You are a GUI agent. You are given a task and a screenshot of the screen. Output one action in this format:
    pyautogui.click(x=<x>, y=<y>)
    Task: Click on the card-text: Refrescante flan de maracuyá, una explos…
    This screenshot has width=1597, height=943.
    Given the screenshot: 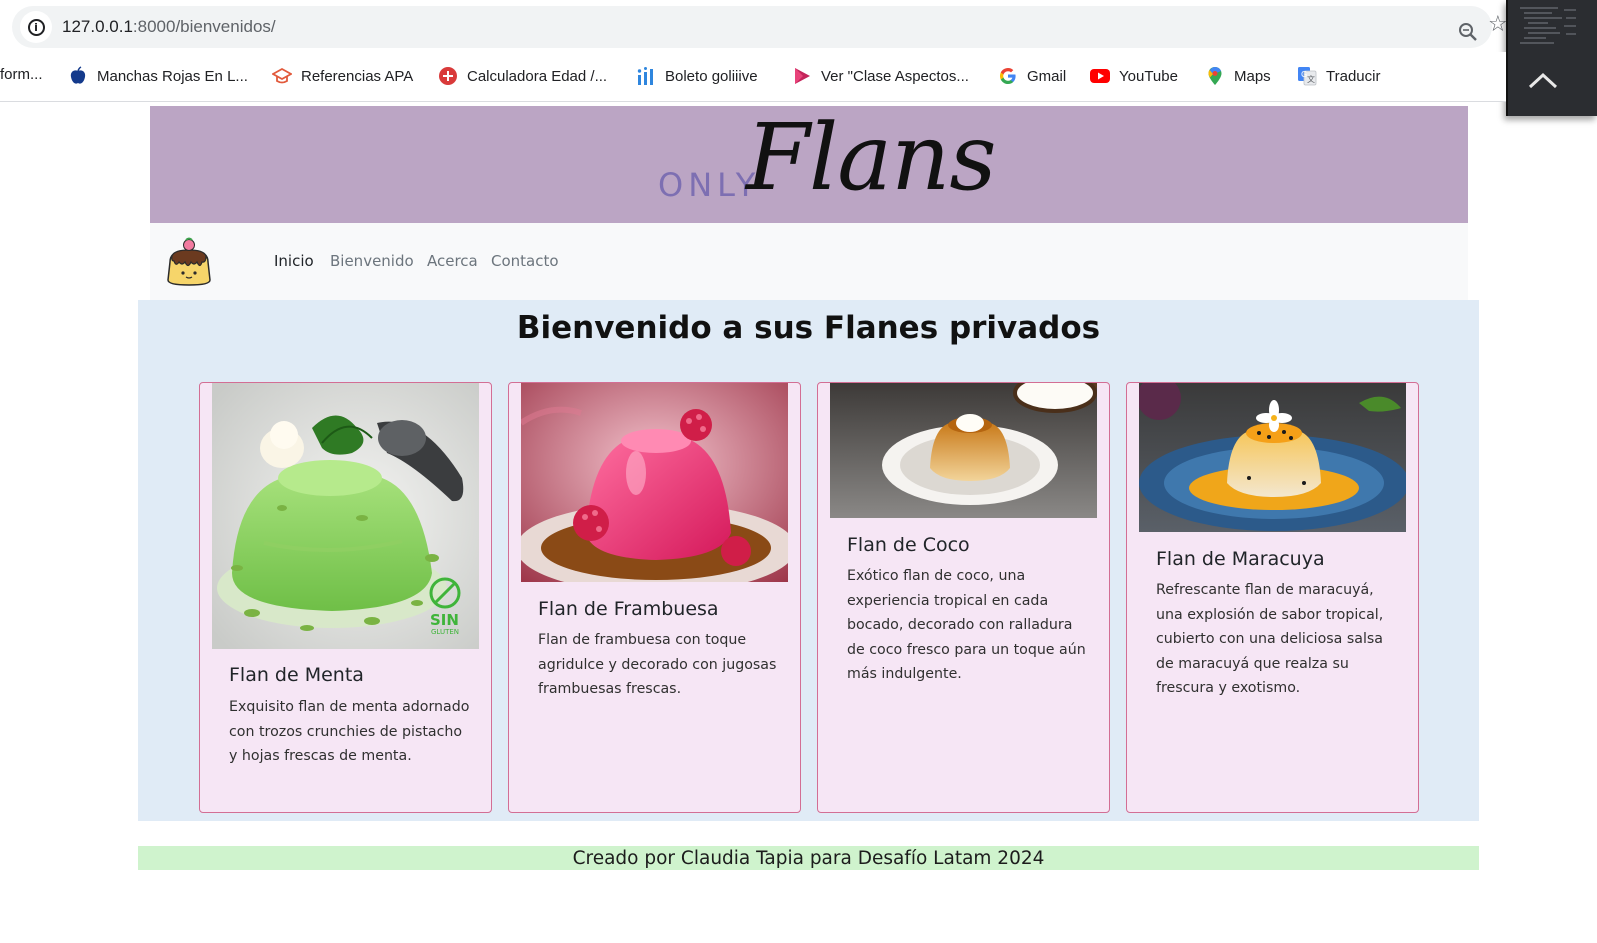 What is the action you would take?
    pyautogui.click(x=1270, y=639)
    